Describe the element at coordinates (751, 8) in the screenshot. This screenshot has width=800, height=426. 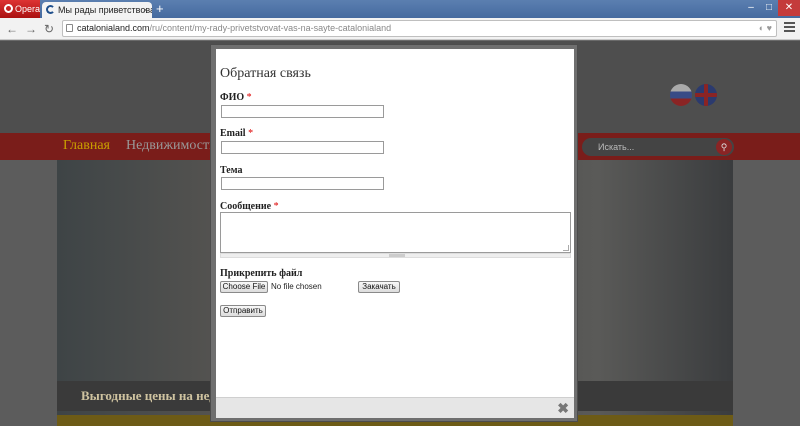
I see `window-minimize-button: –` at that location.